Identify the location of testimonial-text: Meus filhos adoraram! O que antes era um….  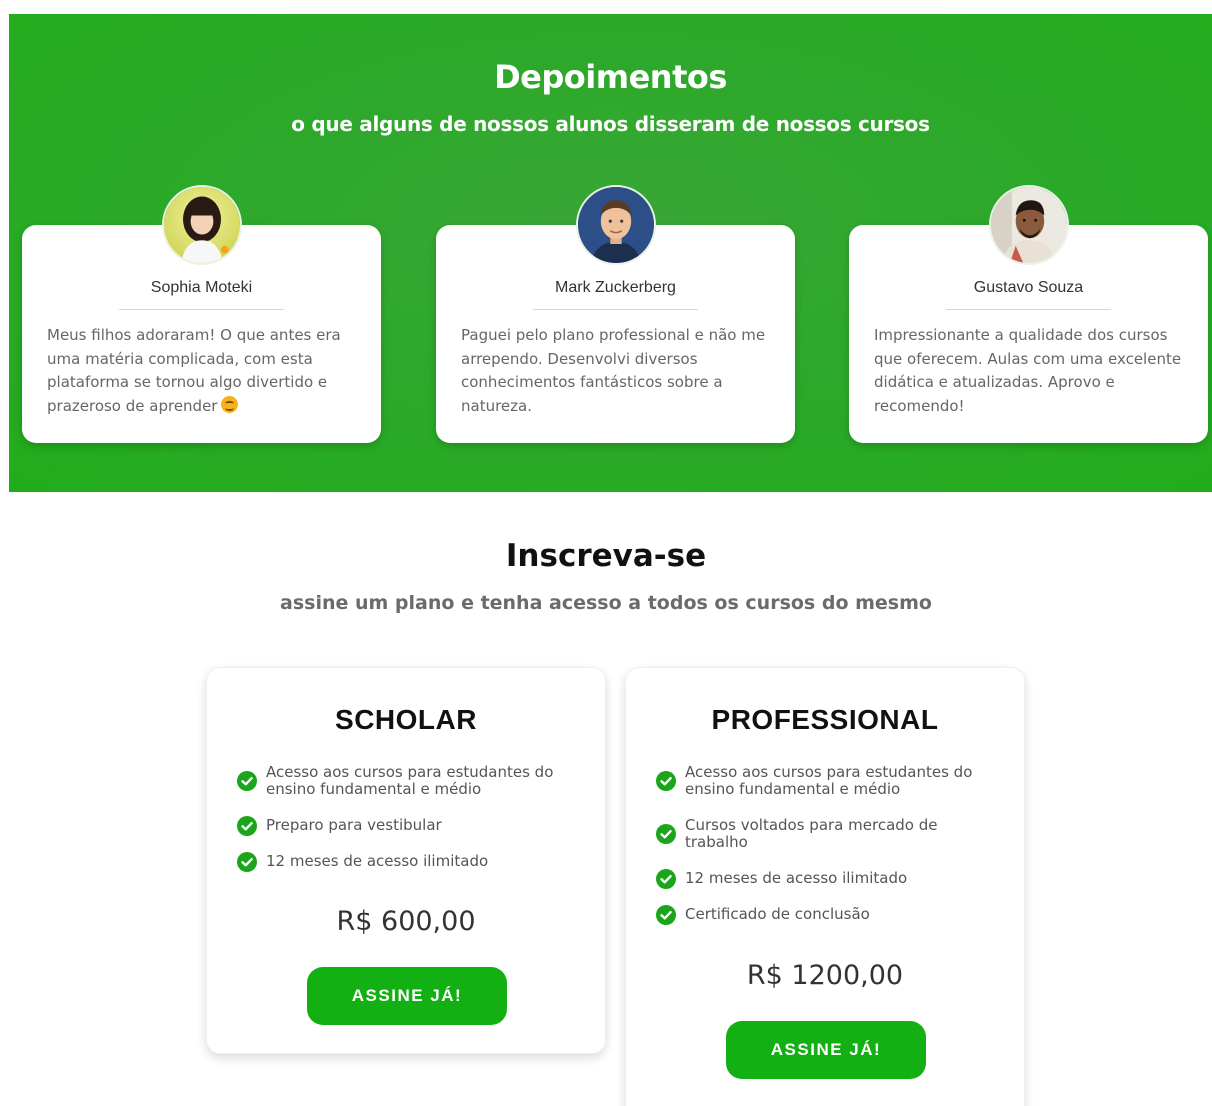
(203, 371).